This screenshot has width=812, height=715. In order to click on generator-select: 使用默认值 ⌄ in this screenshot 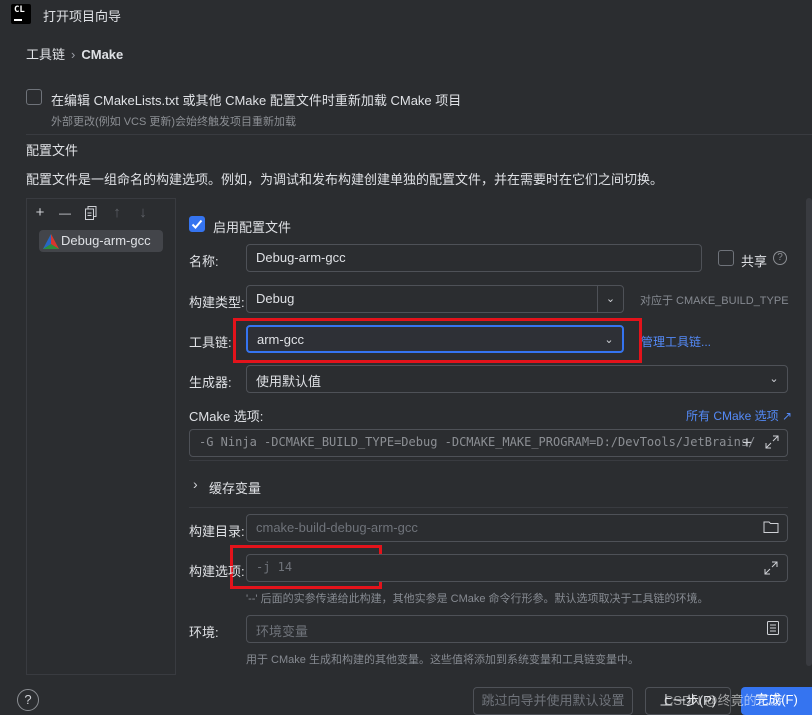, I will do `click(517, 379)`.